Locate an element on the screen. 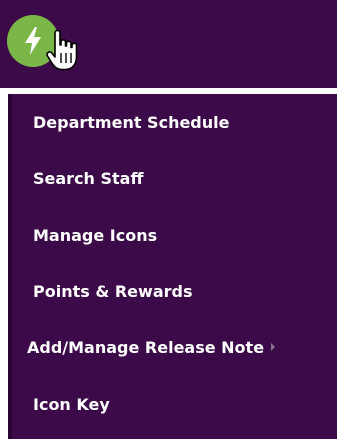  menu-item-department-schedule: Department Schedule is located at coordinates (172, 122).